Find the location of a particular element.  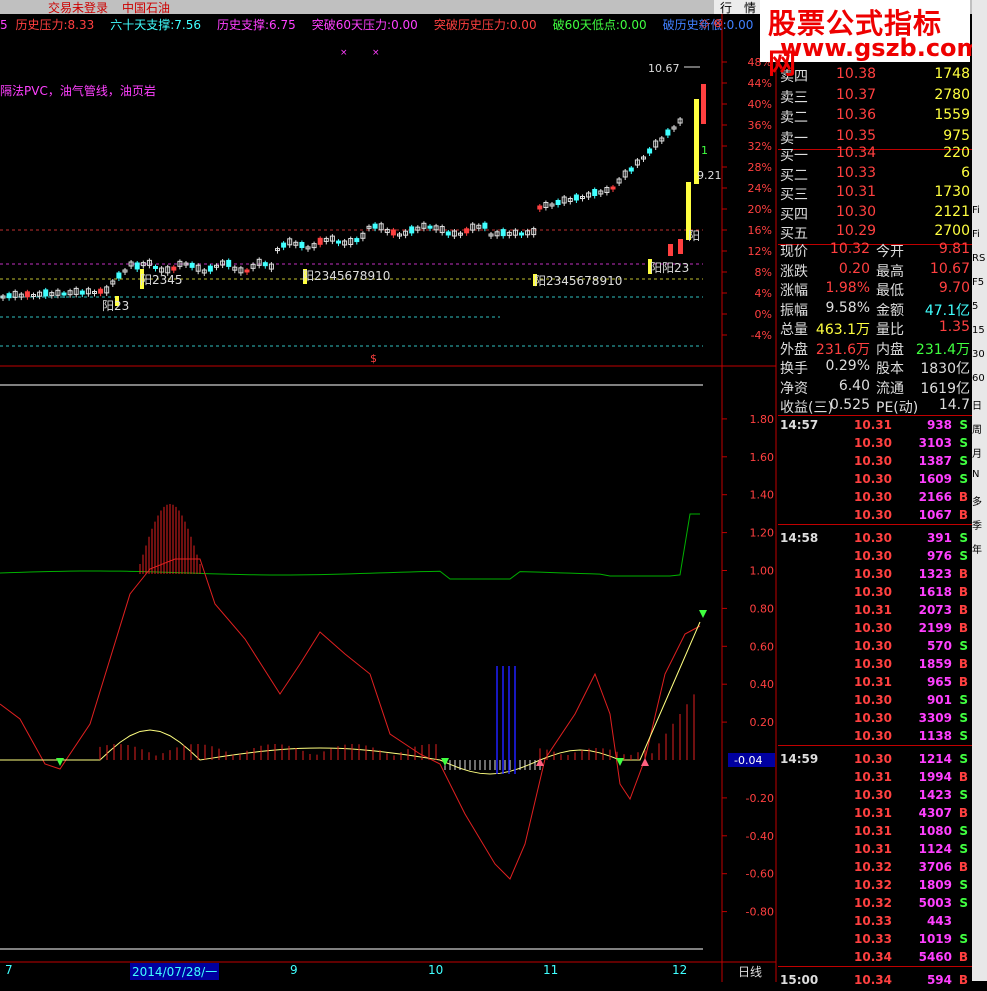

date-tick-label: 7 is located at coordinates (9, 970).